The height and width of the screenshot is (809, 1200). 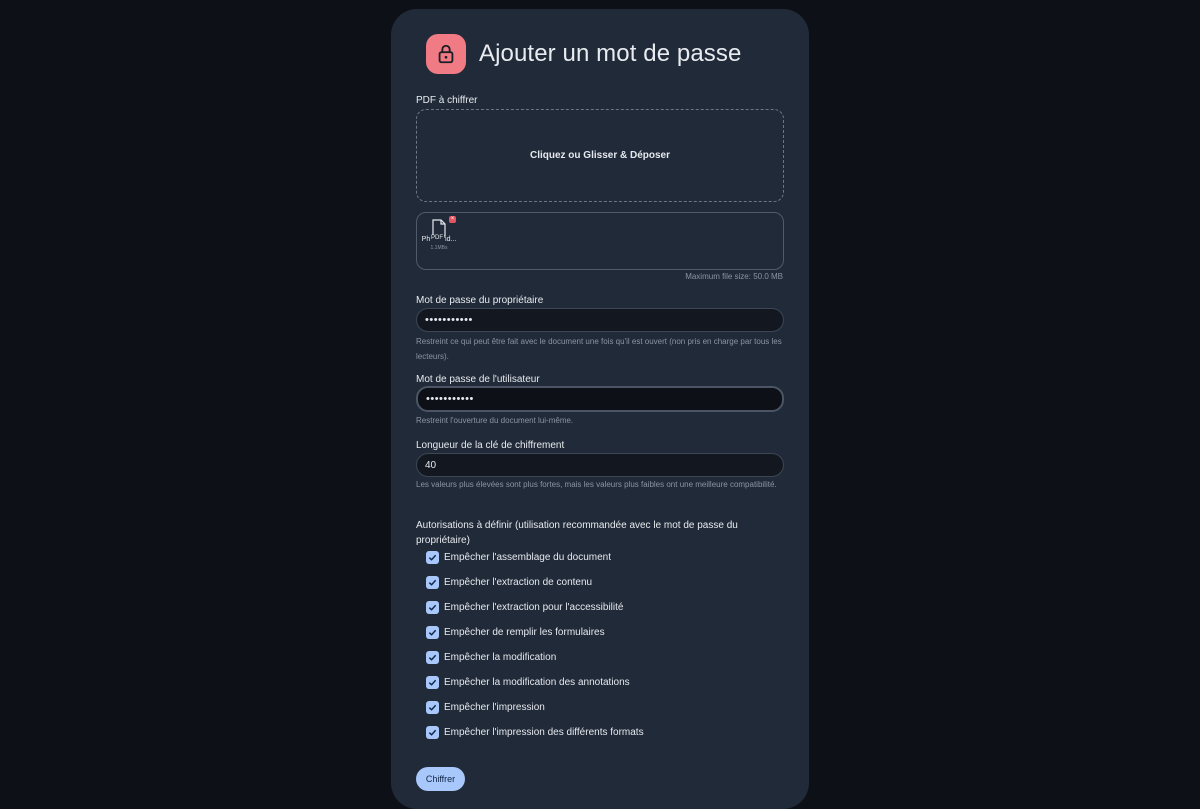 I want to click on permission-item: Empêcher l'impression, so click(x=485, y=707).